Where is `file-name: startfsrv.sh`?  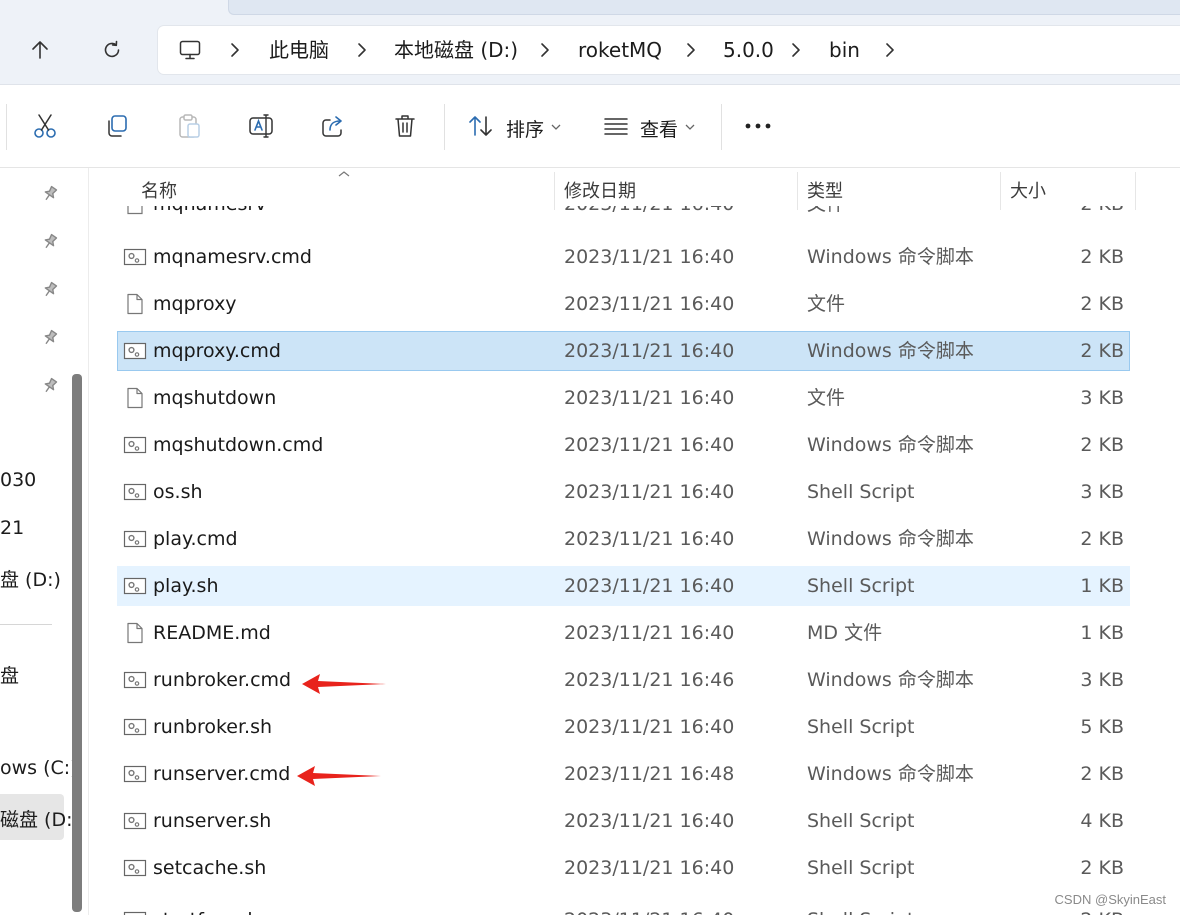 file-name: startfsrv.sh is located at coordinates (206, 911).